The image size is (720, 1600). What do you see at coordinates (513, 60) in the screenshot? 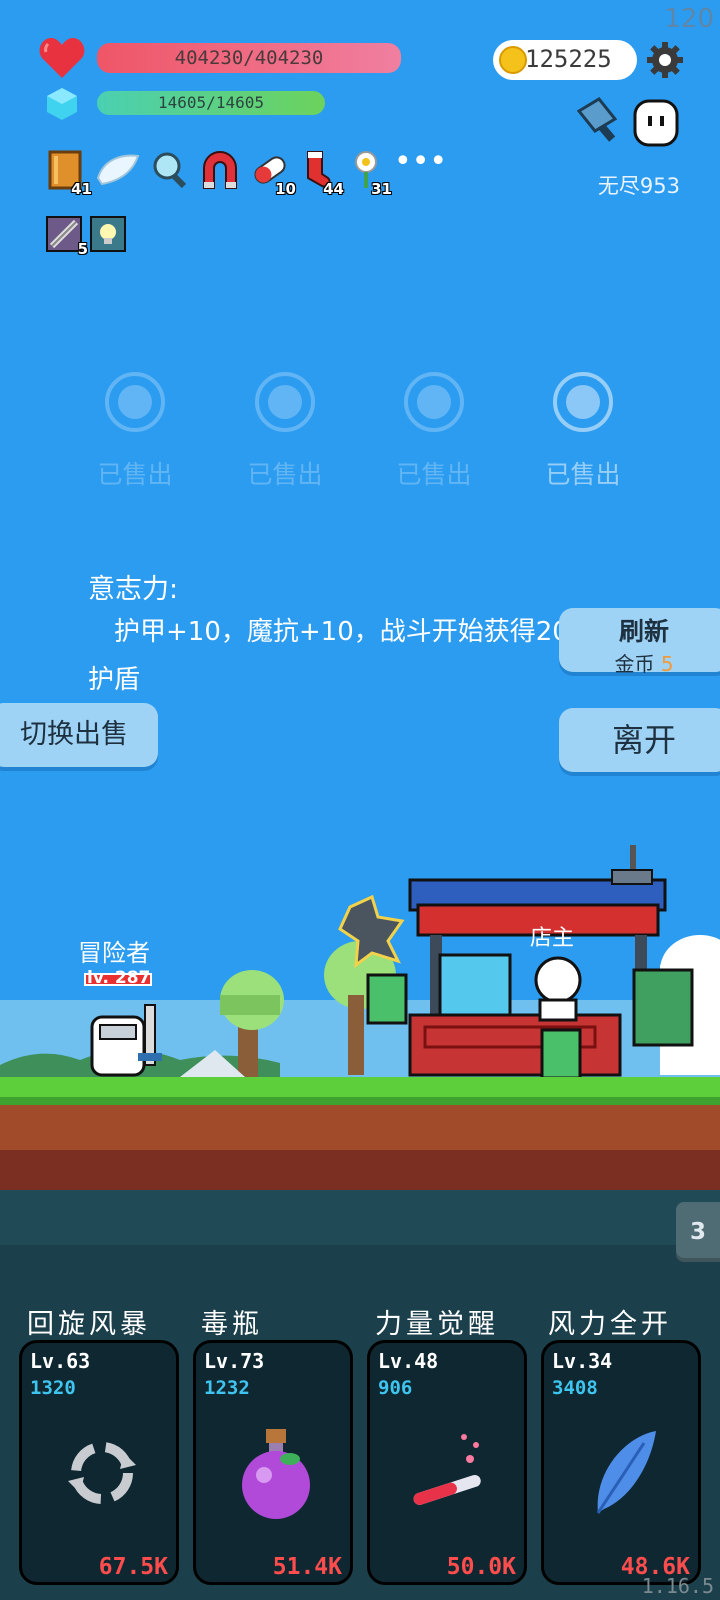
I see `coin-icon` at bounding box center [513, 60].